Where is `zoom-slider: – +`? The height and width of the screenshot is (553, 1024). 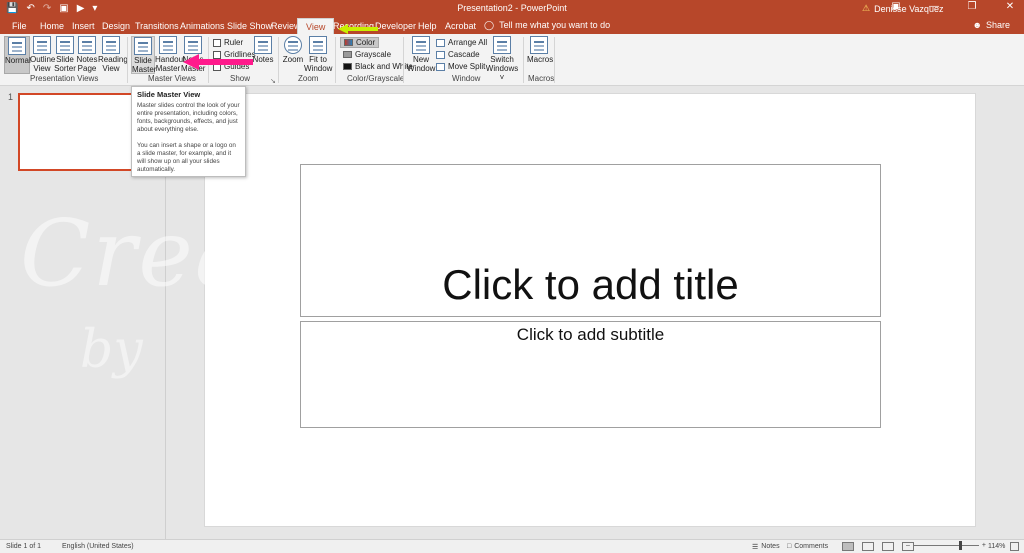 zoom-slider: – + is located at coordinates (946, 545).